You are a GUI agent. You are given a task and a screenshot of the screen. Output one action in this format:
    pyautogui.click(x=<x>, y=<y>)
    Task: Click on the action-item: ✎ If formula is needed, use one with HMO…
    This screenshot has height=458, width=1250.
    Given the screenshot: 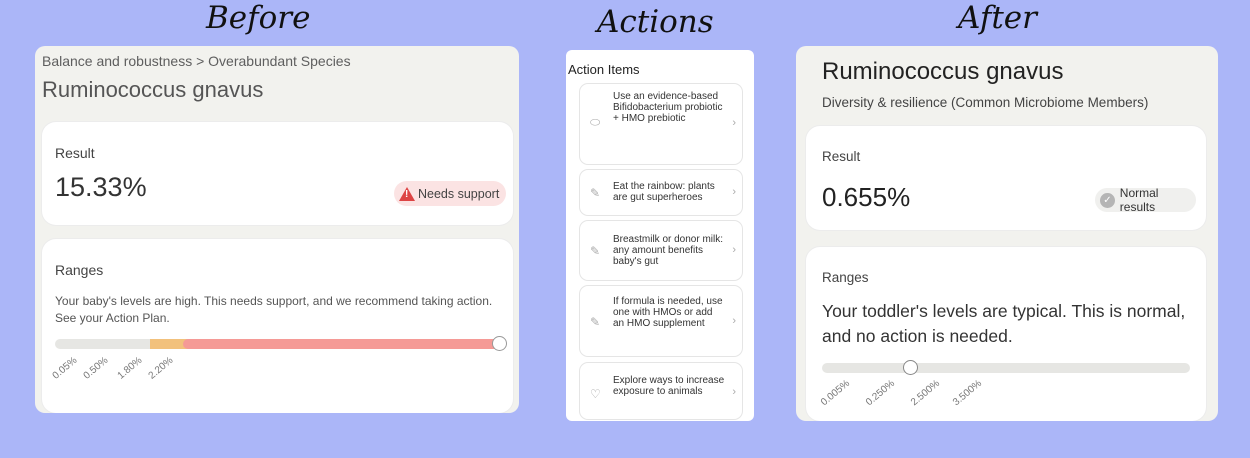 What is the action you would take?
    pyautogui.click(x=661, y=321)
    